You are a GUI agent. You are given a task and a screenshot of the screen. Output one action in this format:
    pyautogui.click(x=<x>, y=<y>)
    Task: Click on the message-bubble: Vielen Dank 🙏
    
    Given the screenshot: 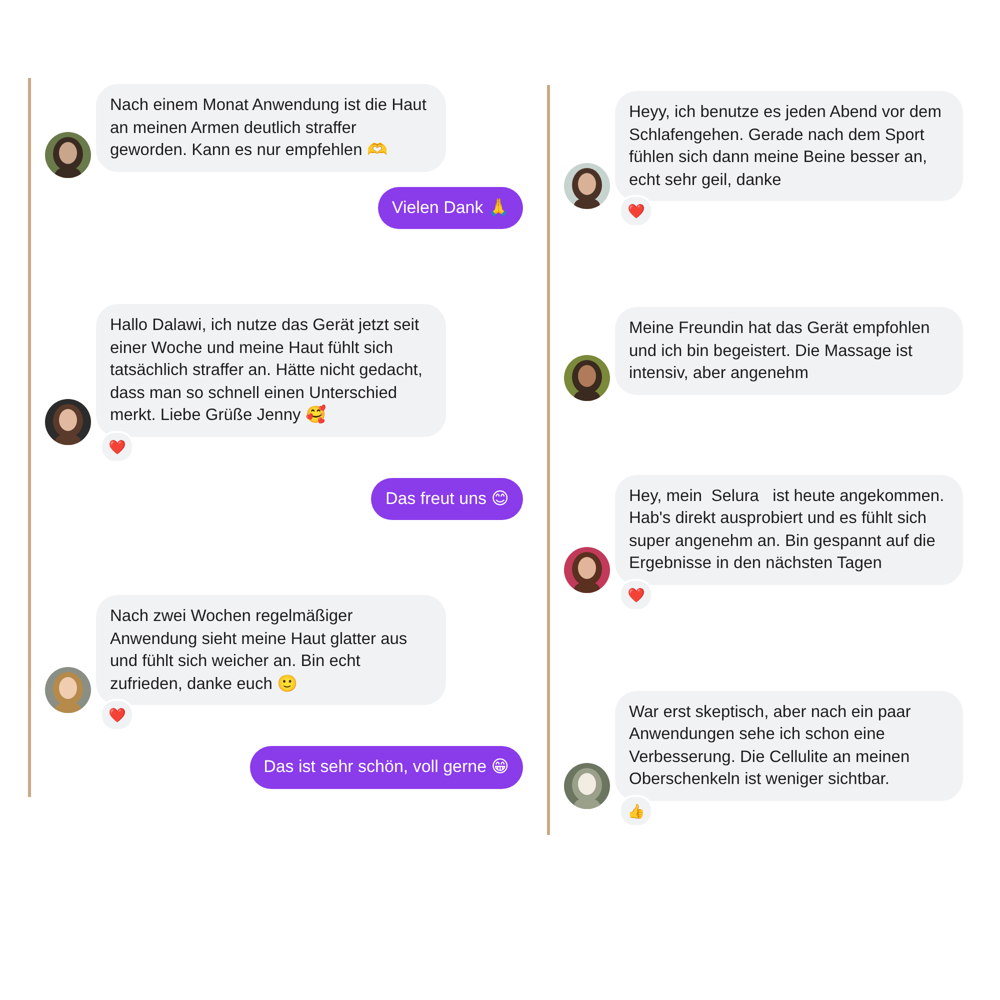 What is the action you would take?
    pyautogui.click(x=450, y=207)
    